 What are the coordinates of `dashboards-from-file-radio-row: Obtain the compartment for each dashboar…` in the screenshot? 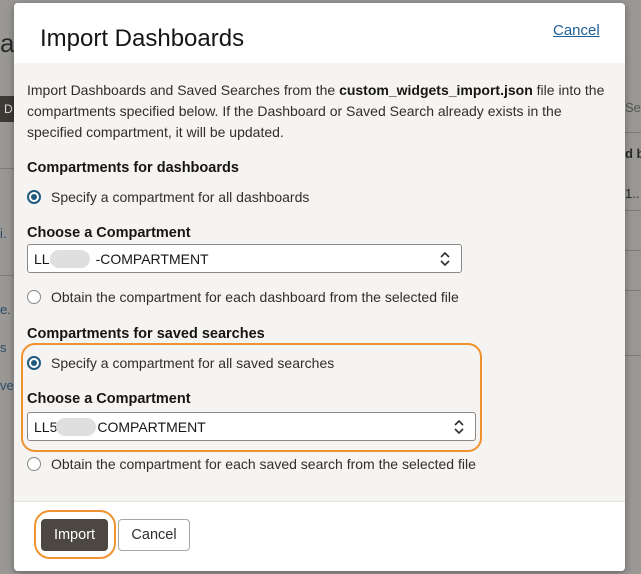 It's located at (243, 297).